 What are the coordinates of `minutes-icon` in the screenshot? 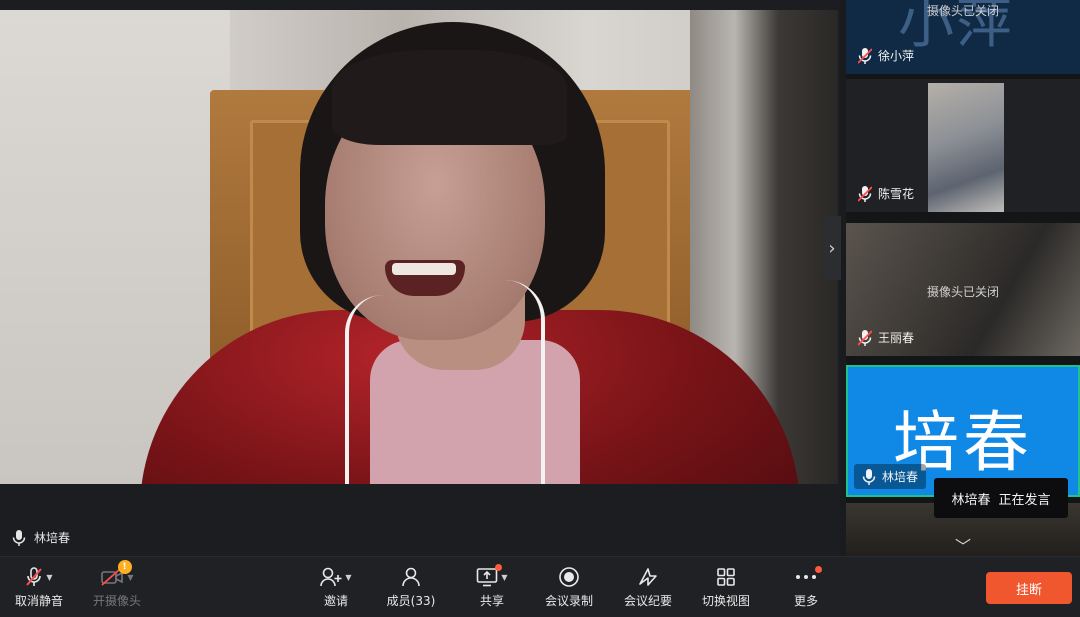 It's located at (648, 577).